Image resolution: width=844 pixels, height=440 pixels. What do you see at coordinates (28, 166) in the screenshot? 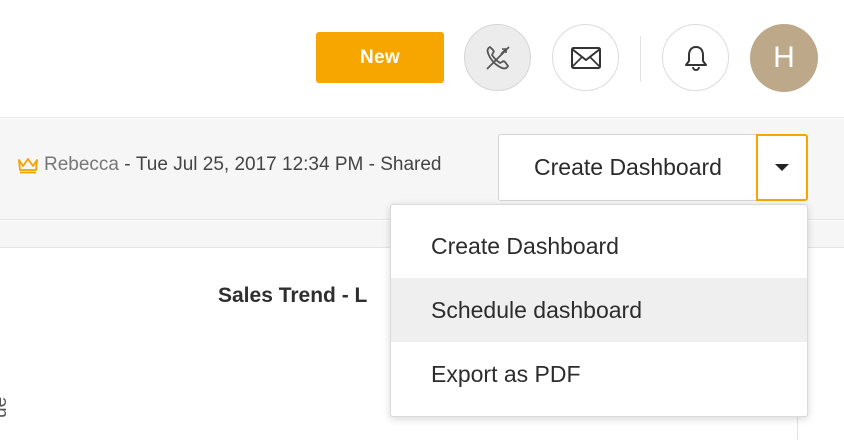
I see `crown-icon` at bounding box center [28, 166].